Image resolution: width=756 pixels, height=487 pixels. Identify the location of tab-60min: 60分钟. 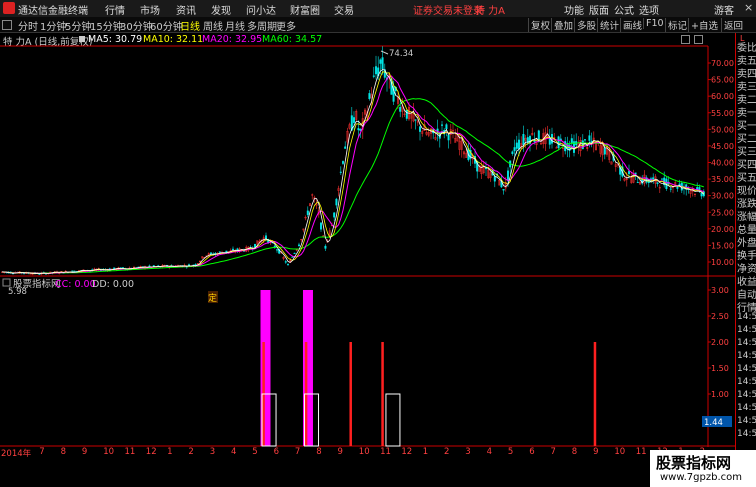
(166, 25).